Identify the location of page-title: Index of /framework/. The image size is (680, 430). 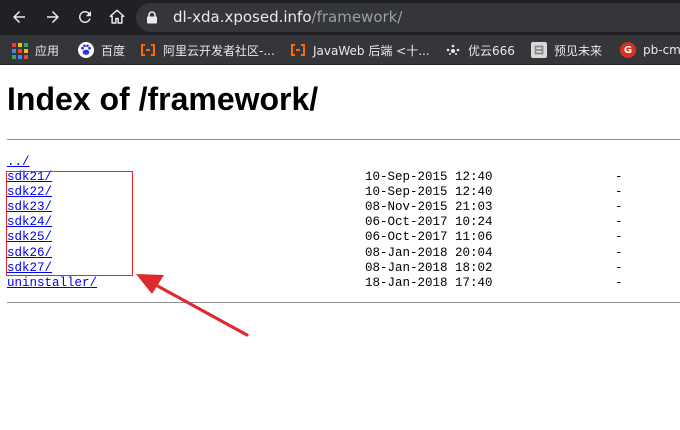
(163, 99).